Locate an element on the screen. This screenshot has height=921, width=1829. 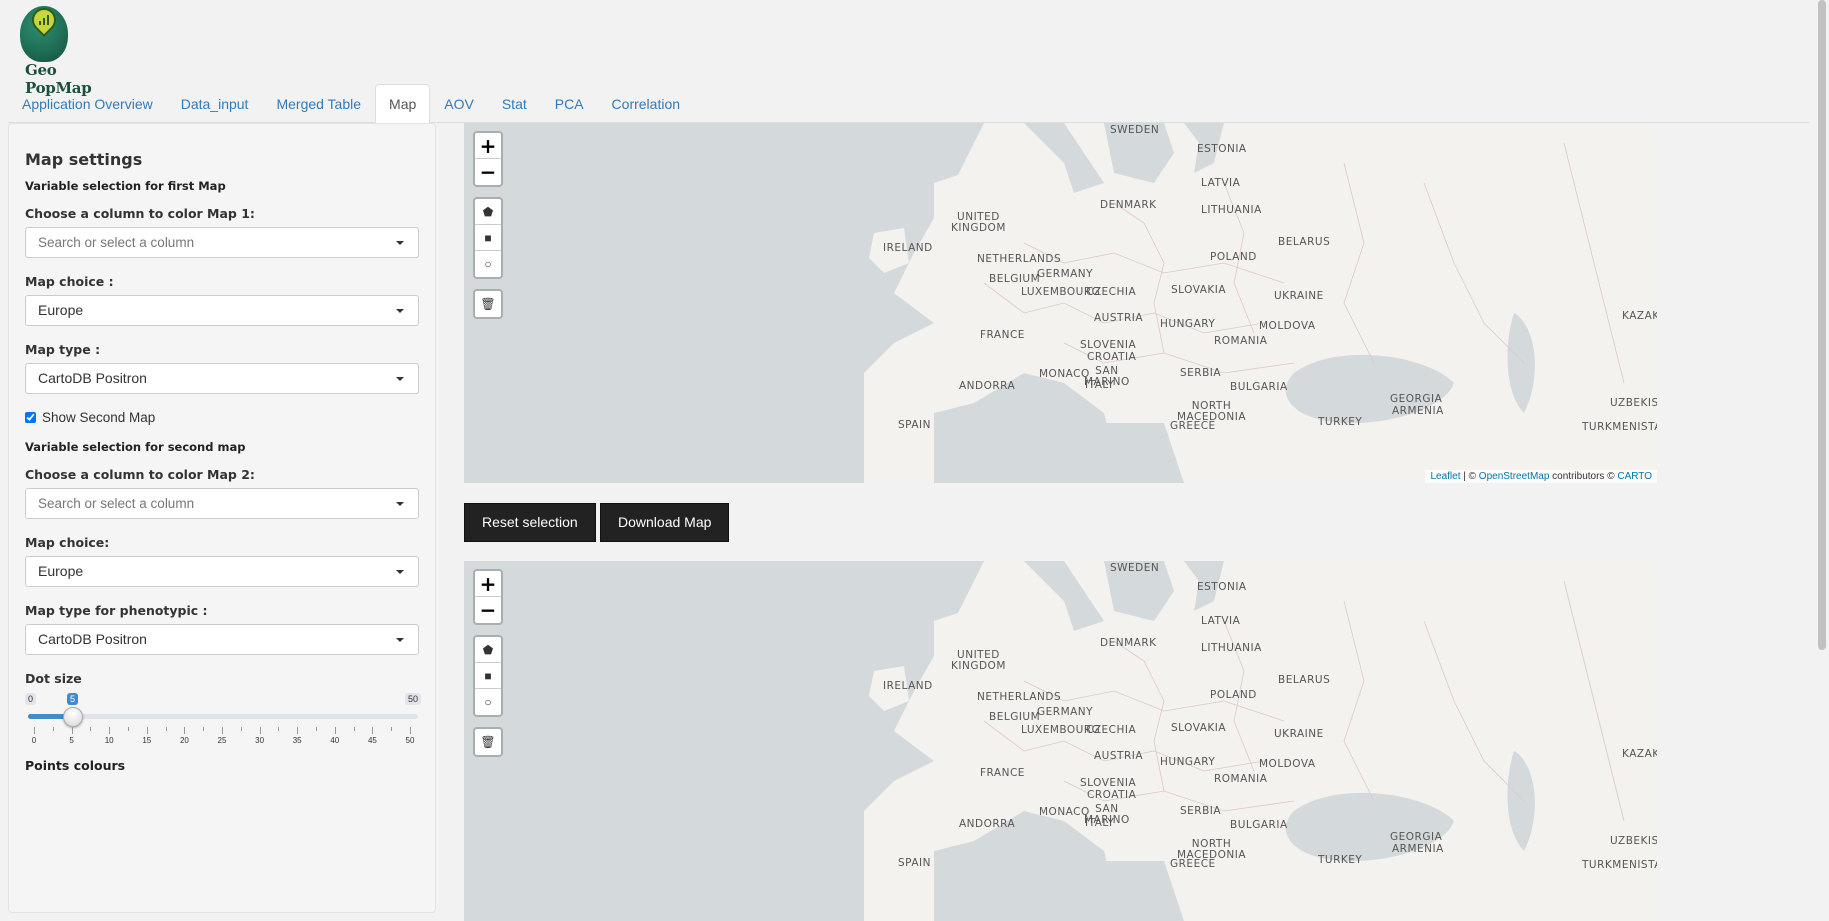
country-label: GEORGIA is located at coordinates (1416, 837).